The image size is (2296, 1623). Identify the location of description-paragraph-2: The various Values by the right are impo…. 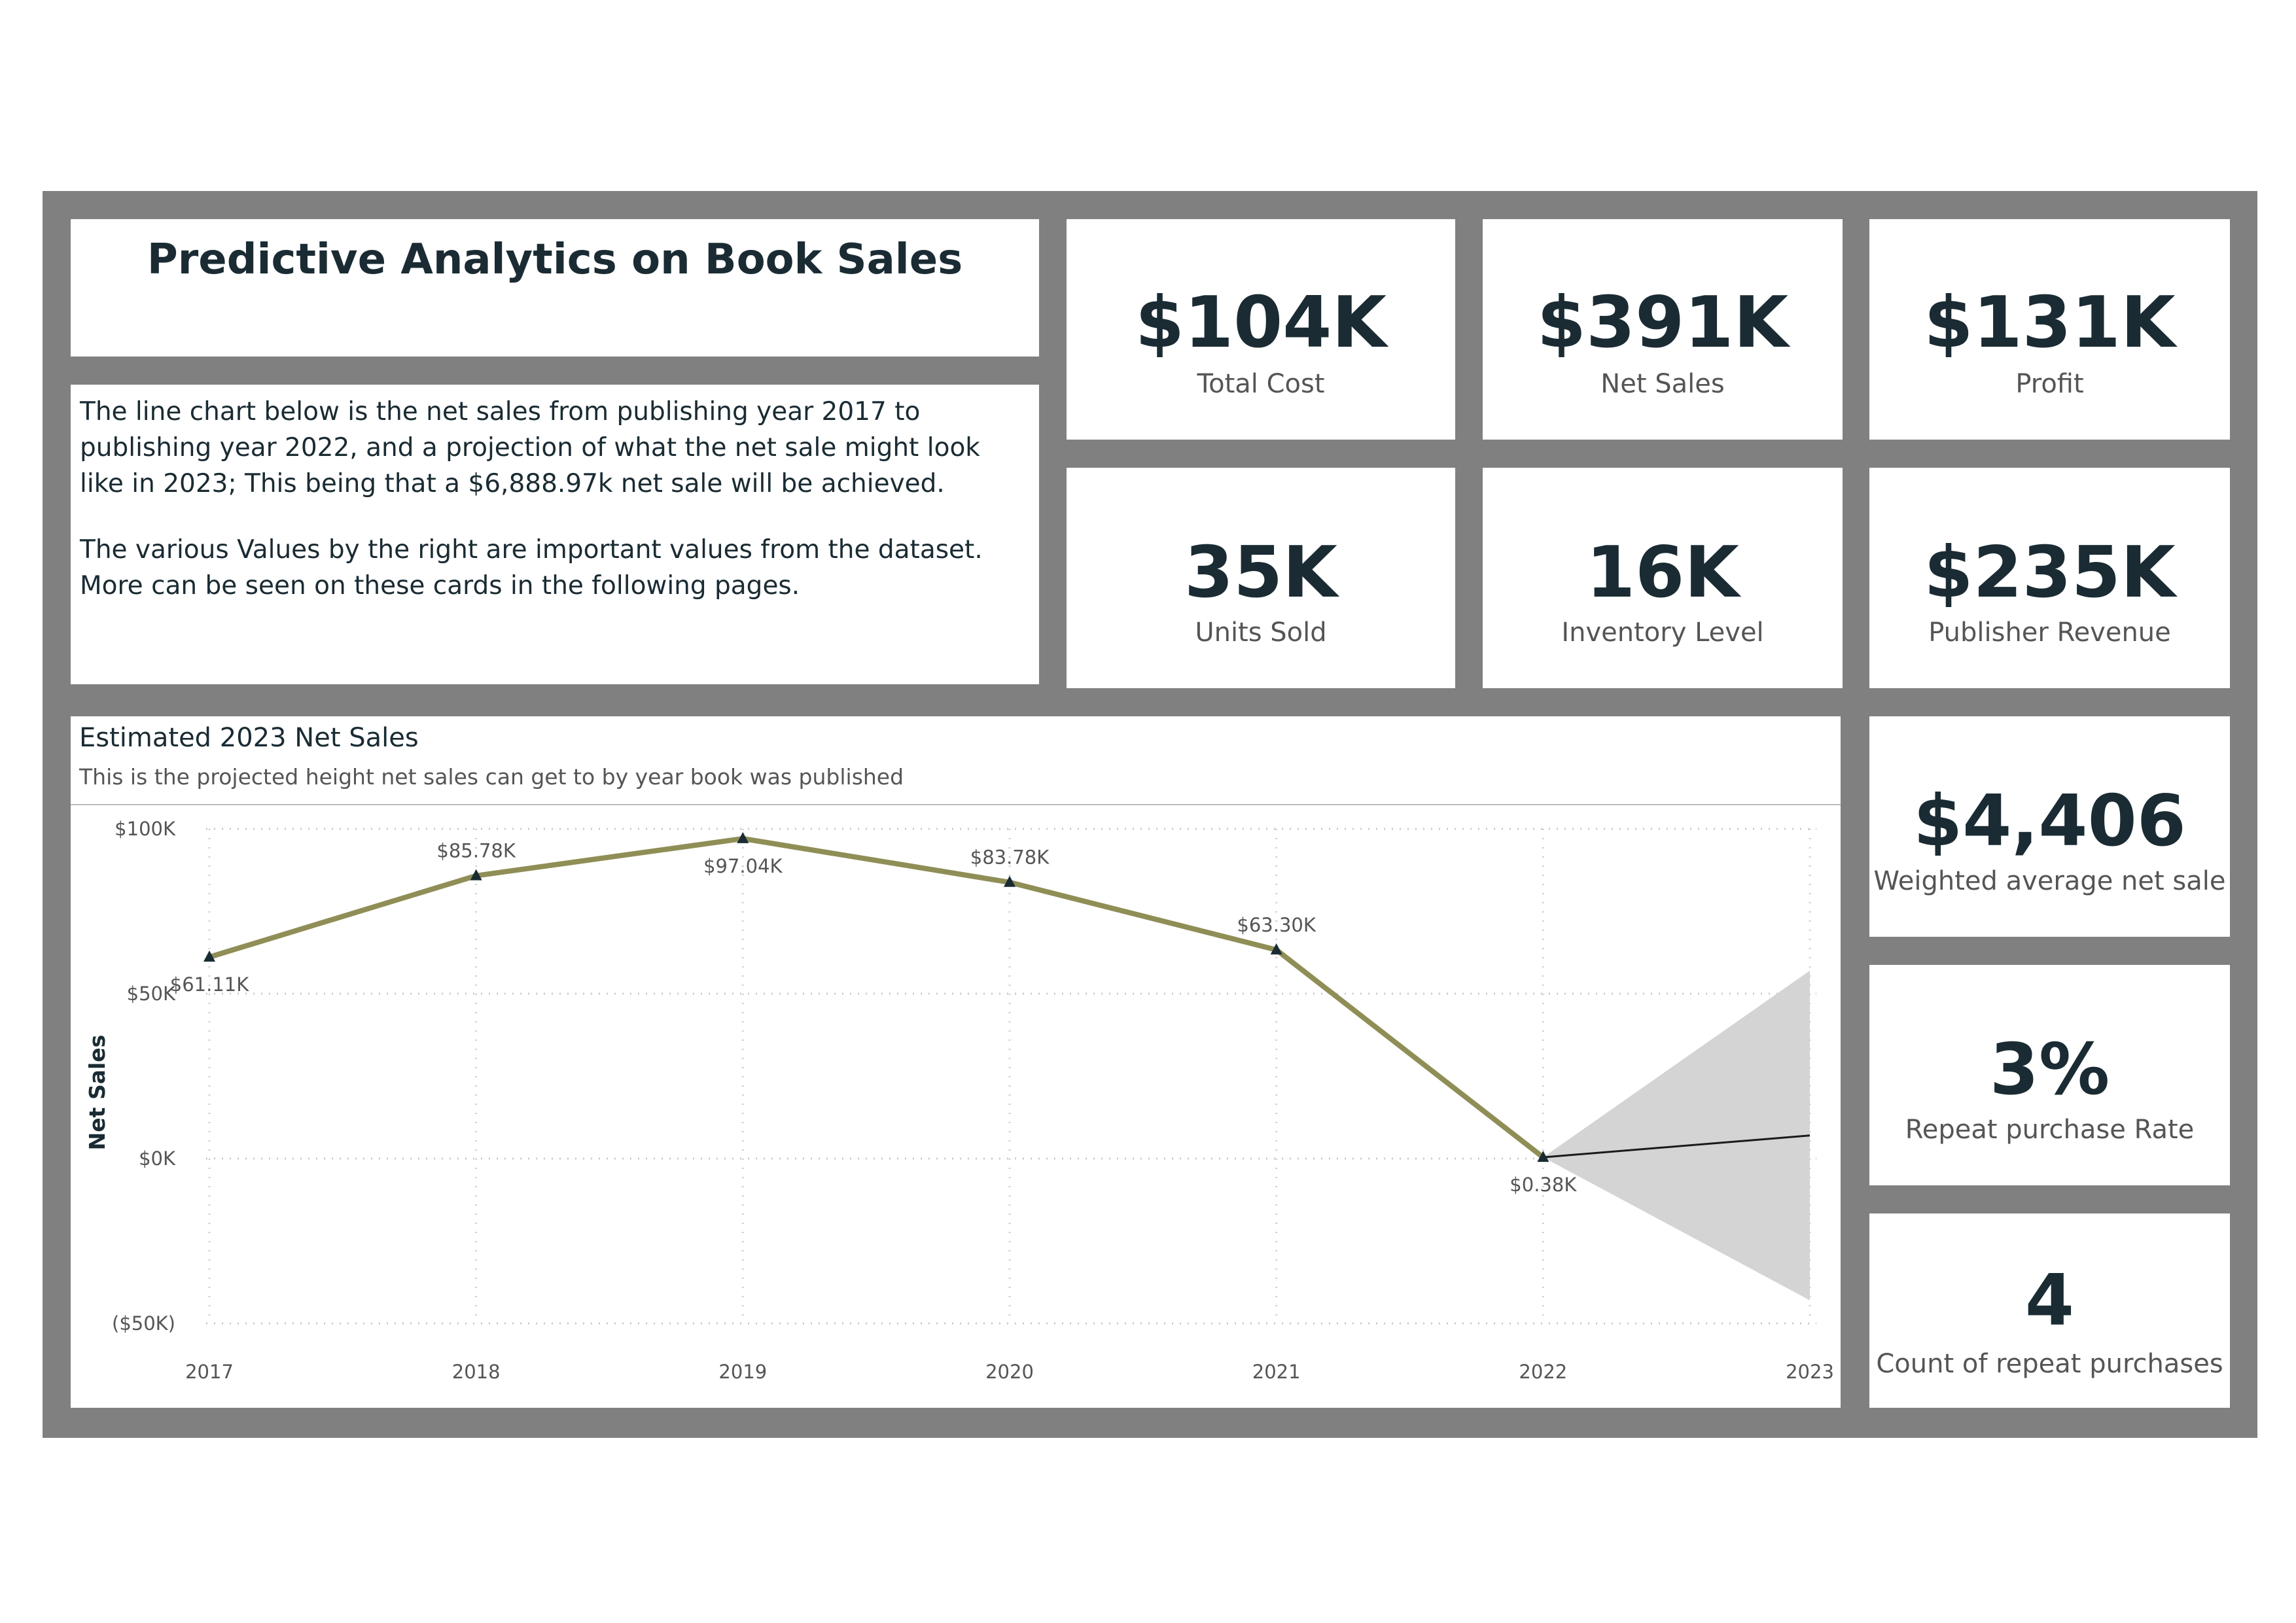
(531, 568).